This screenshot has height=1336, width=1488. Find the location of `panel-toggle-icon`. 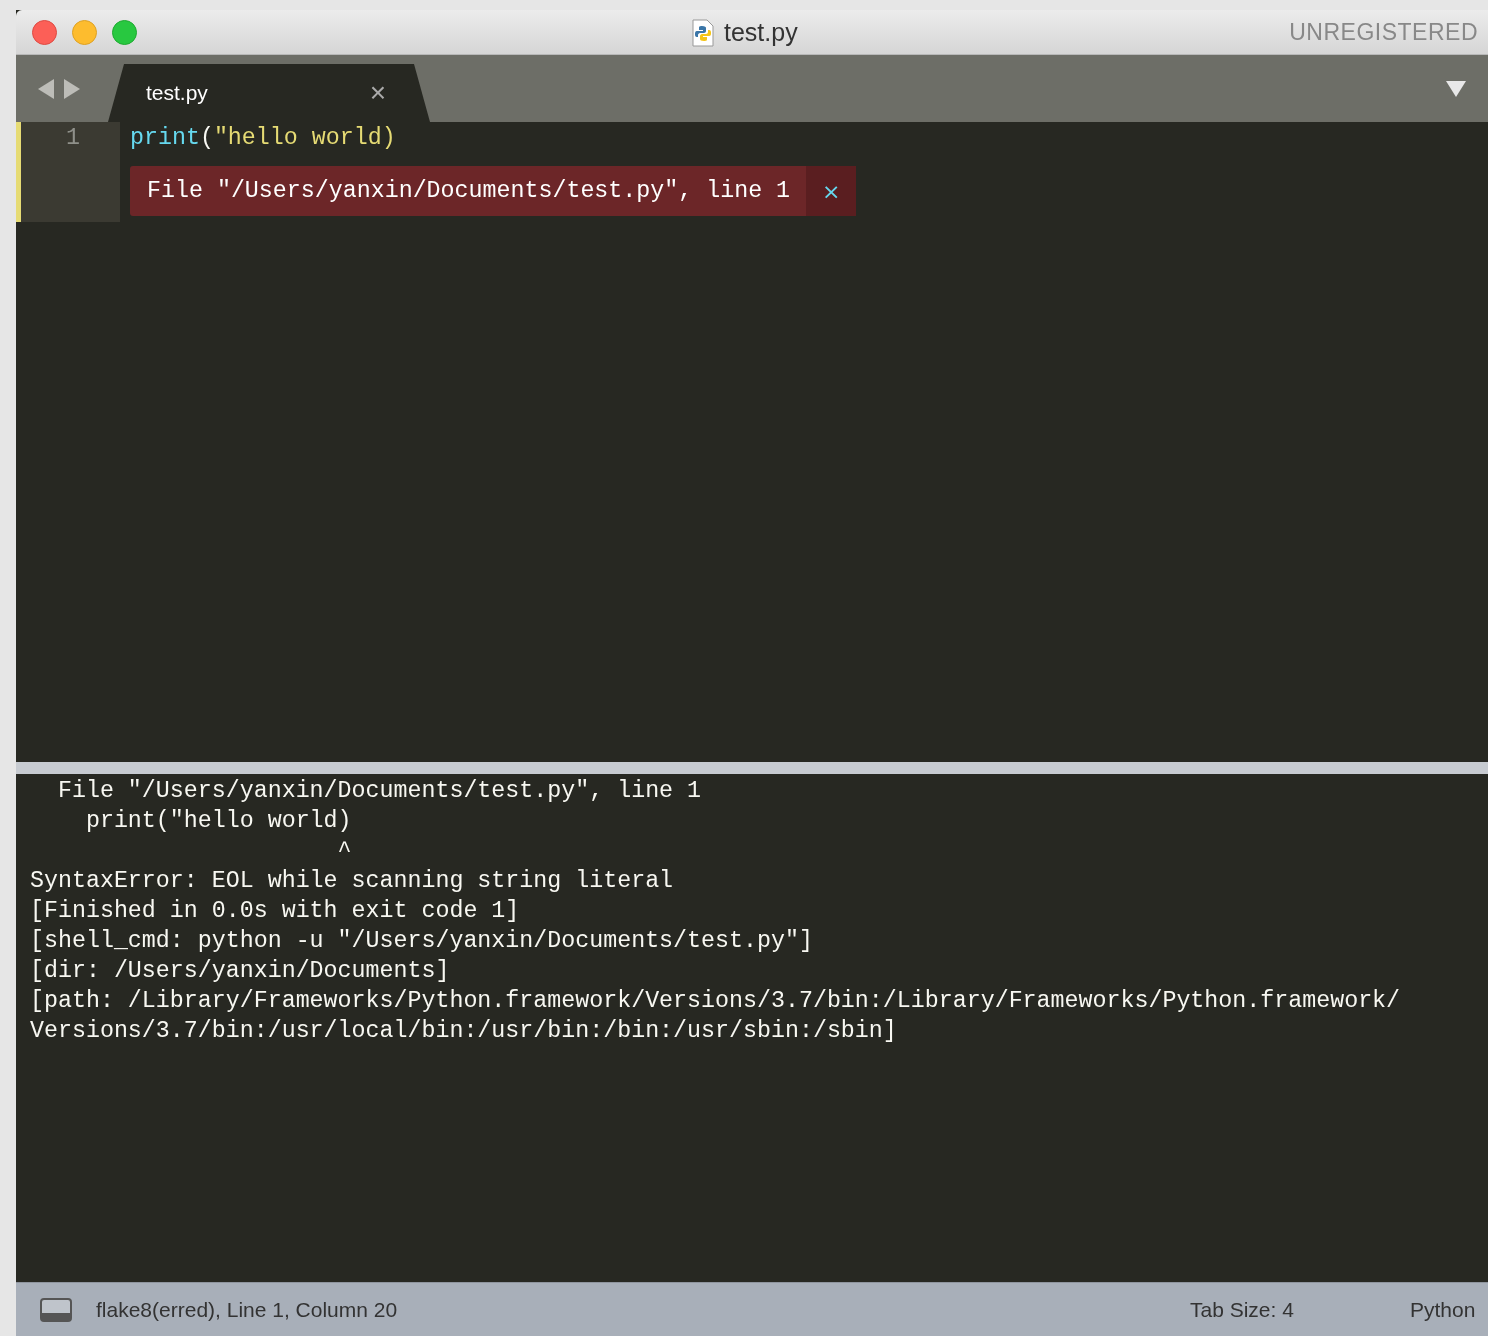

panel-toggle-icon is located at coordinates (56, 1309).